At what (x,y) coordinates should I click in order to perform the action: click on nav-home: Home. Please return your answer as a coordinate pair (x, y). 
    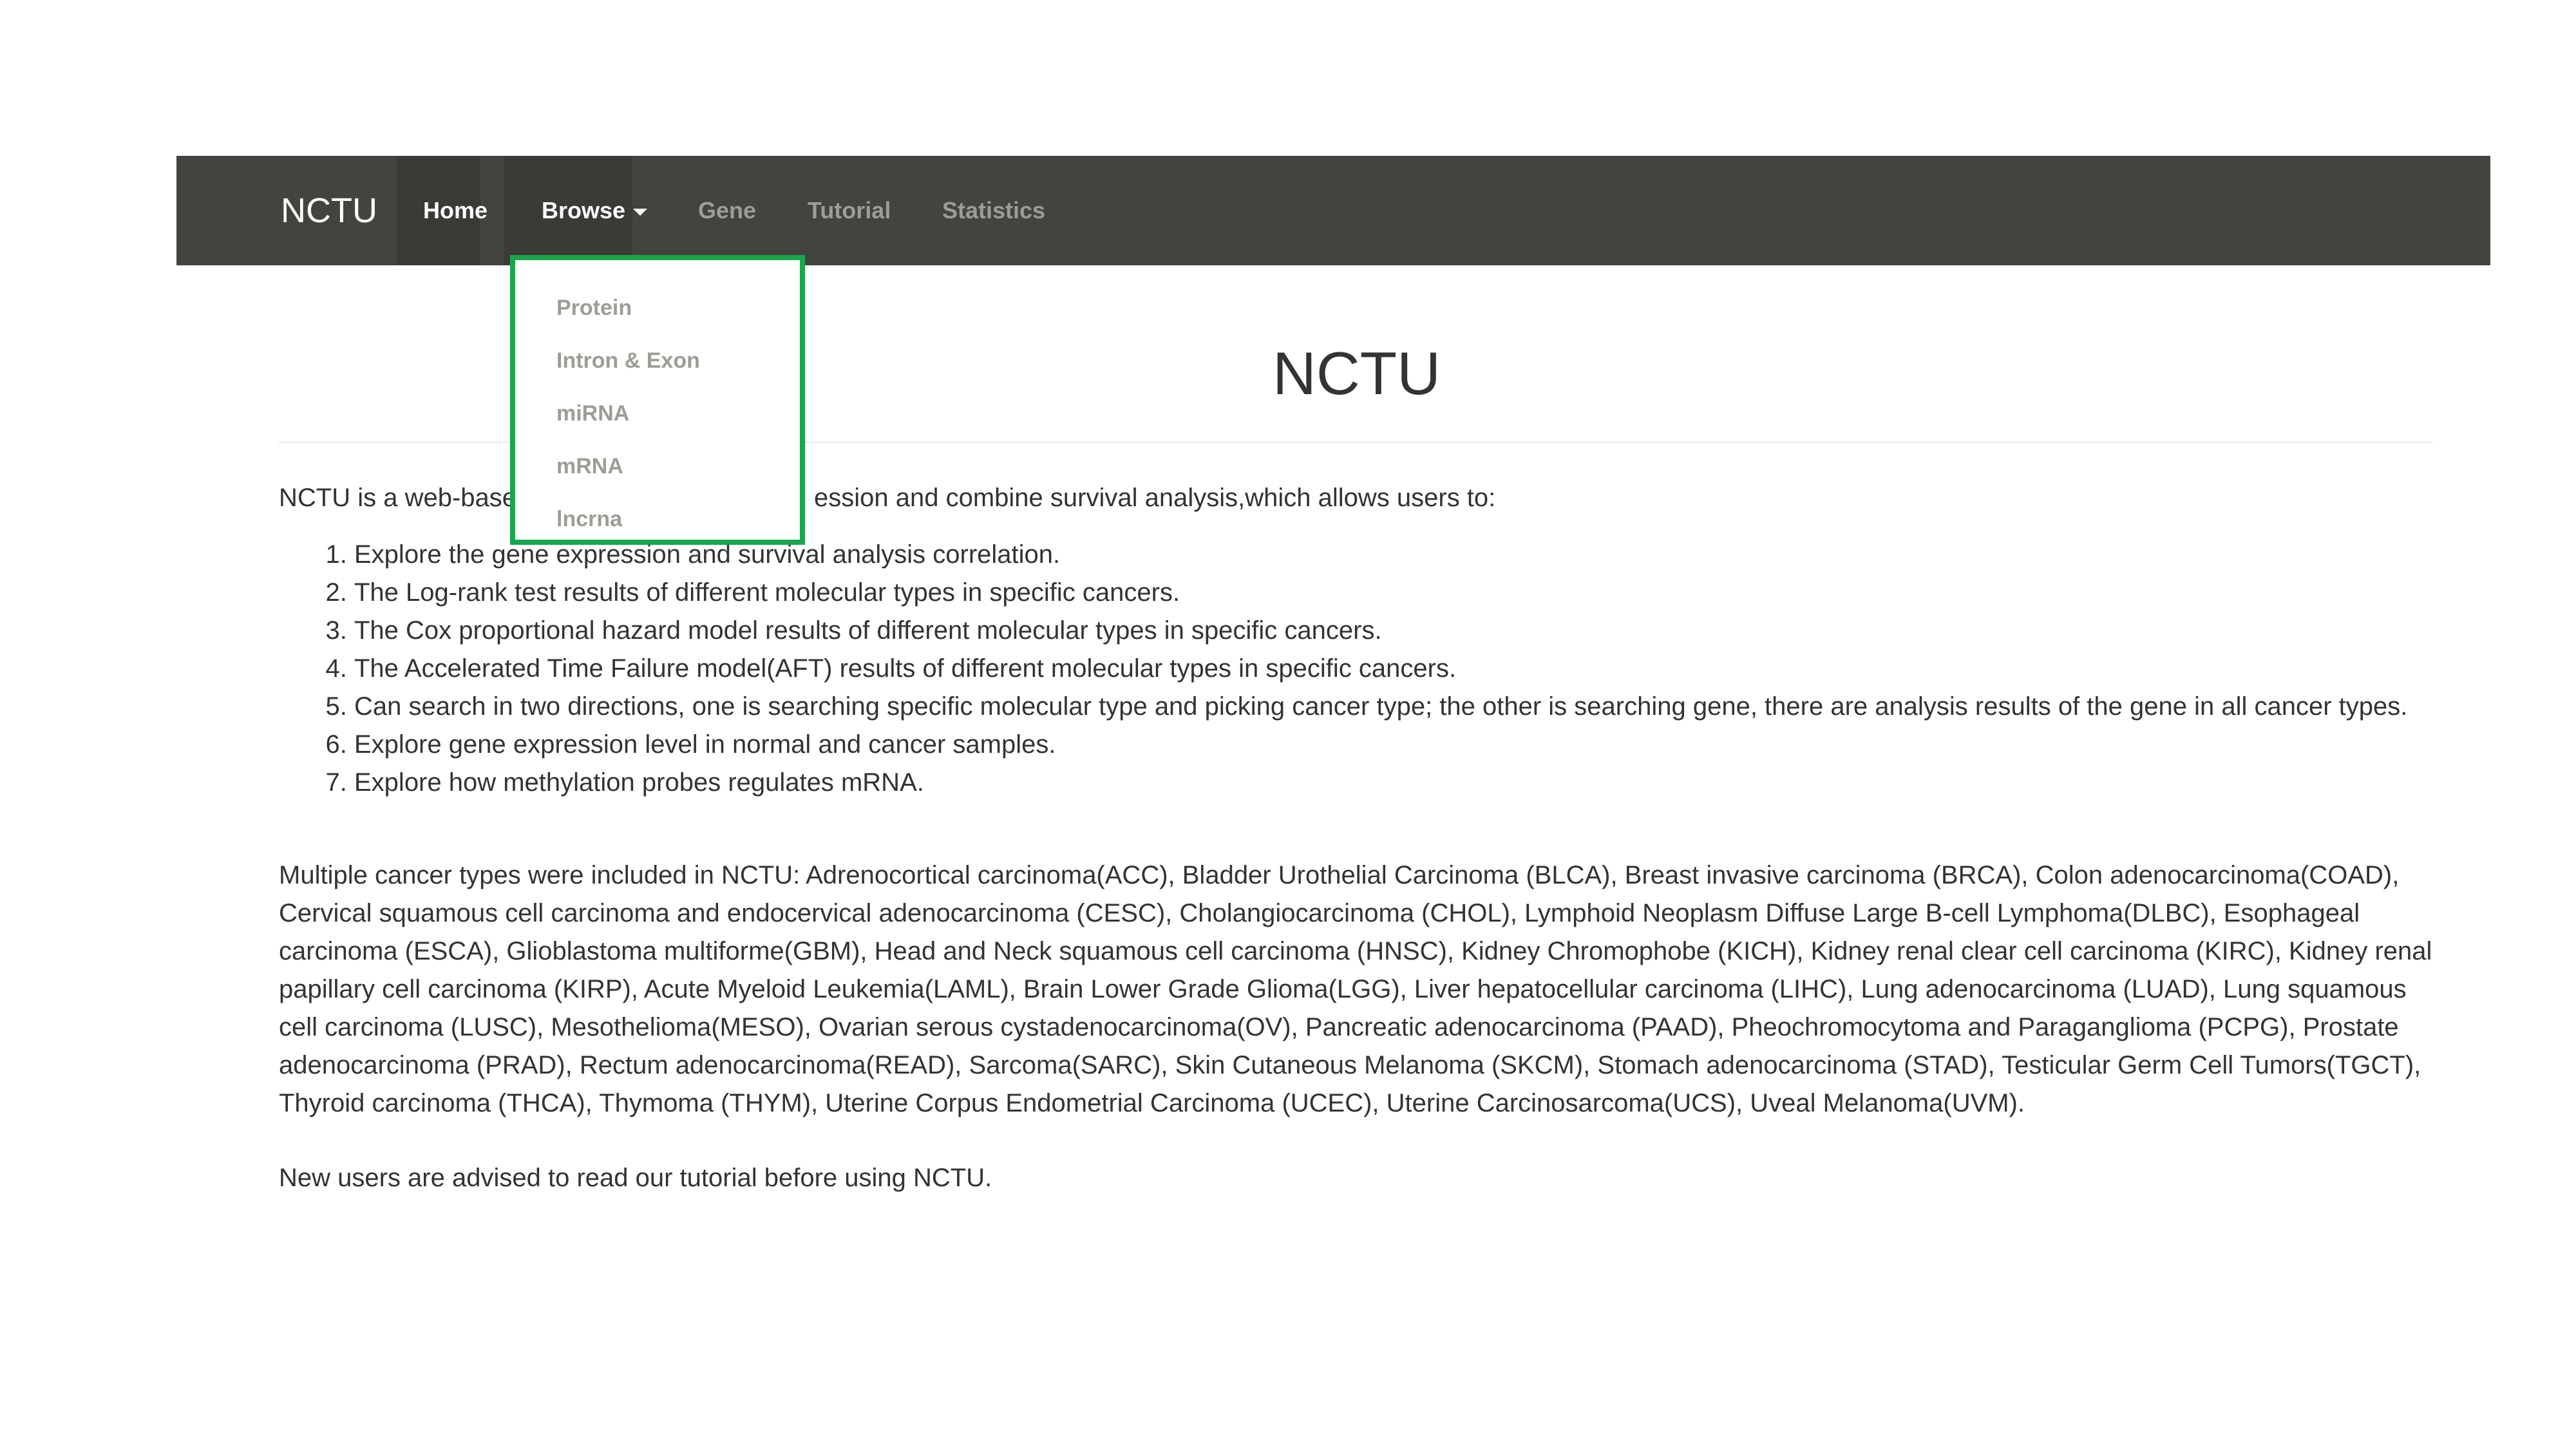
    Looking at the image, I should click on (455, 210).